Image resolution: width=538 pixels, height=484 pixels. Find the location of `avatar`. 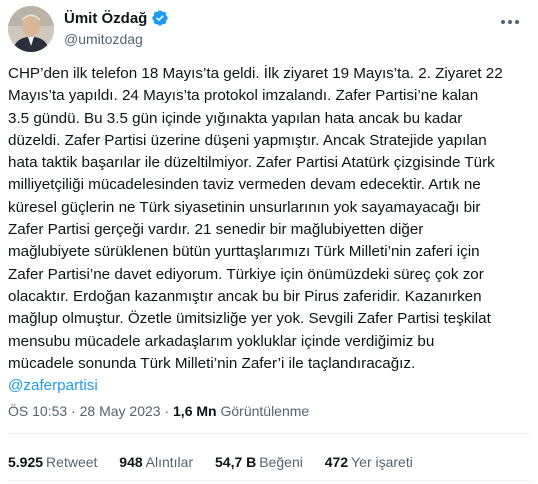

avatar is located at coordinates (31, 29).